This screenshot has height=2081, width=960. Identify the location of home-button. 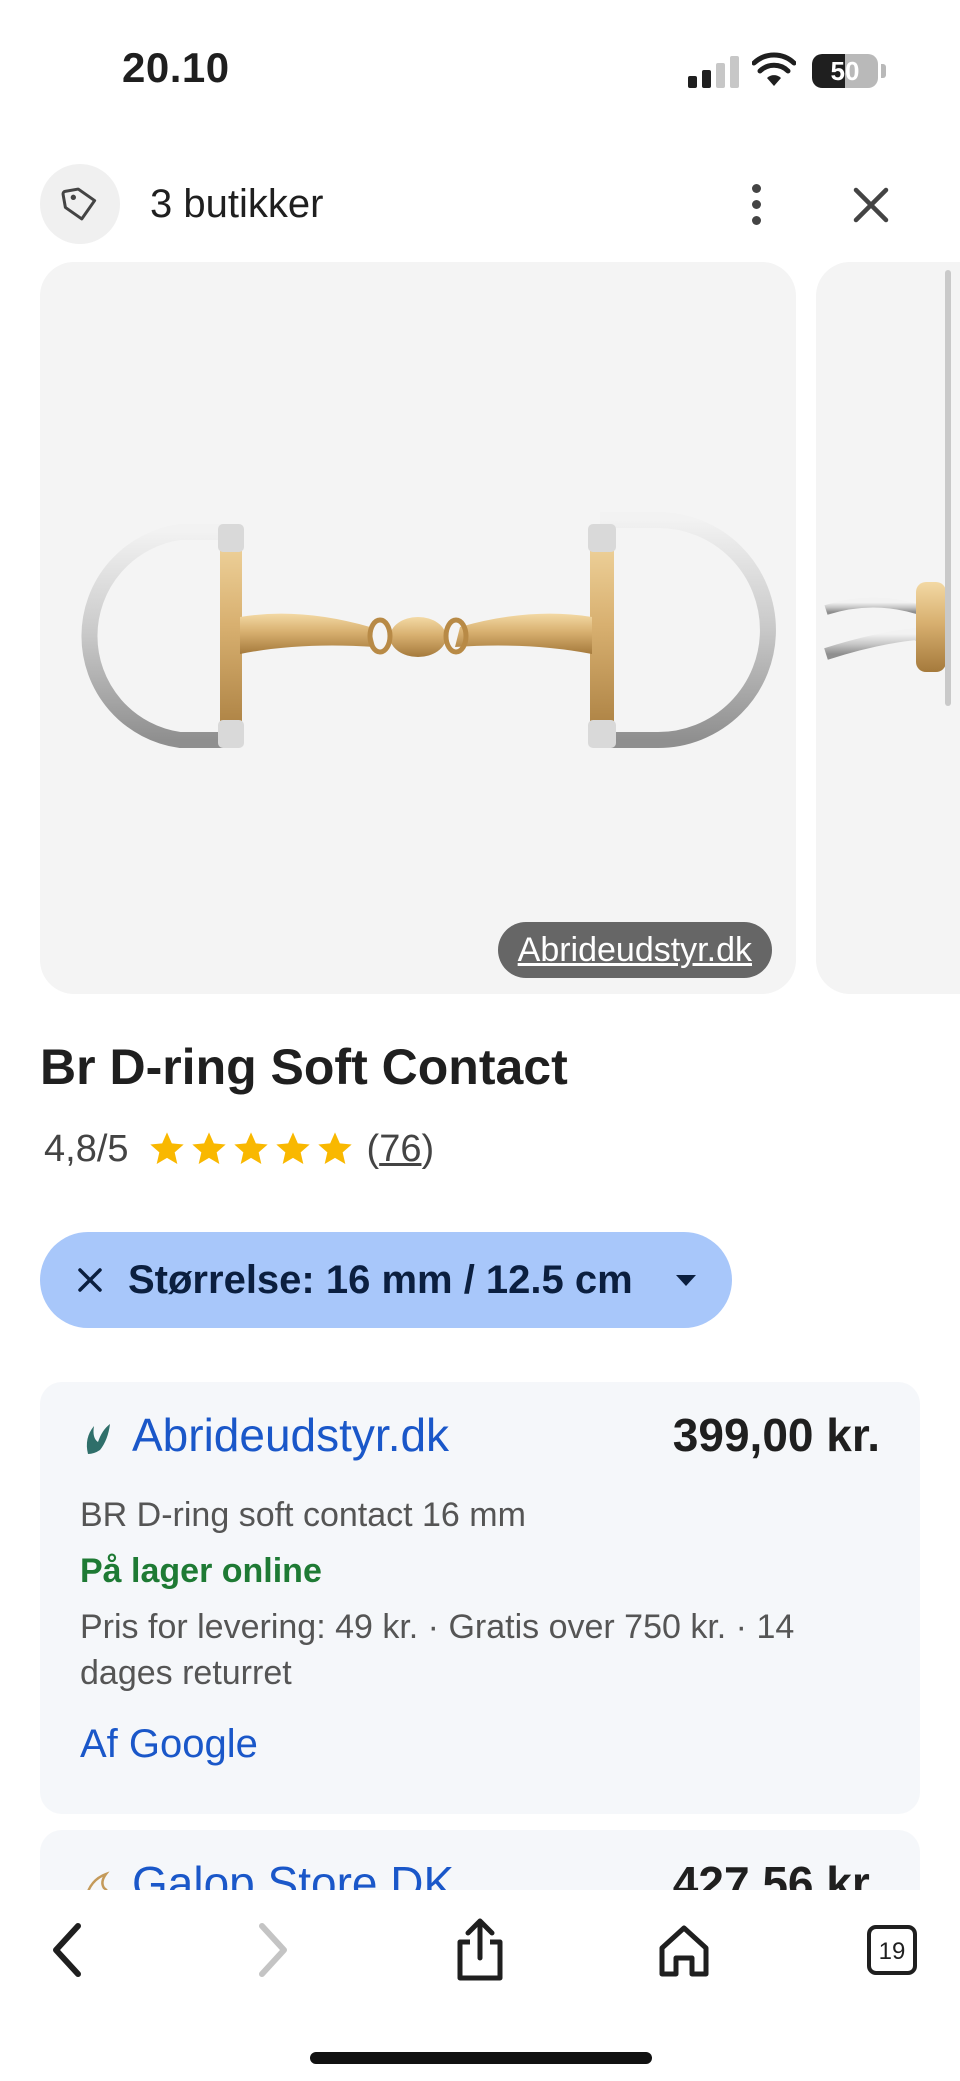
(684, 1950).